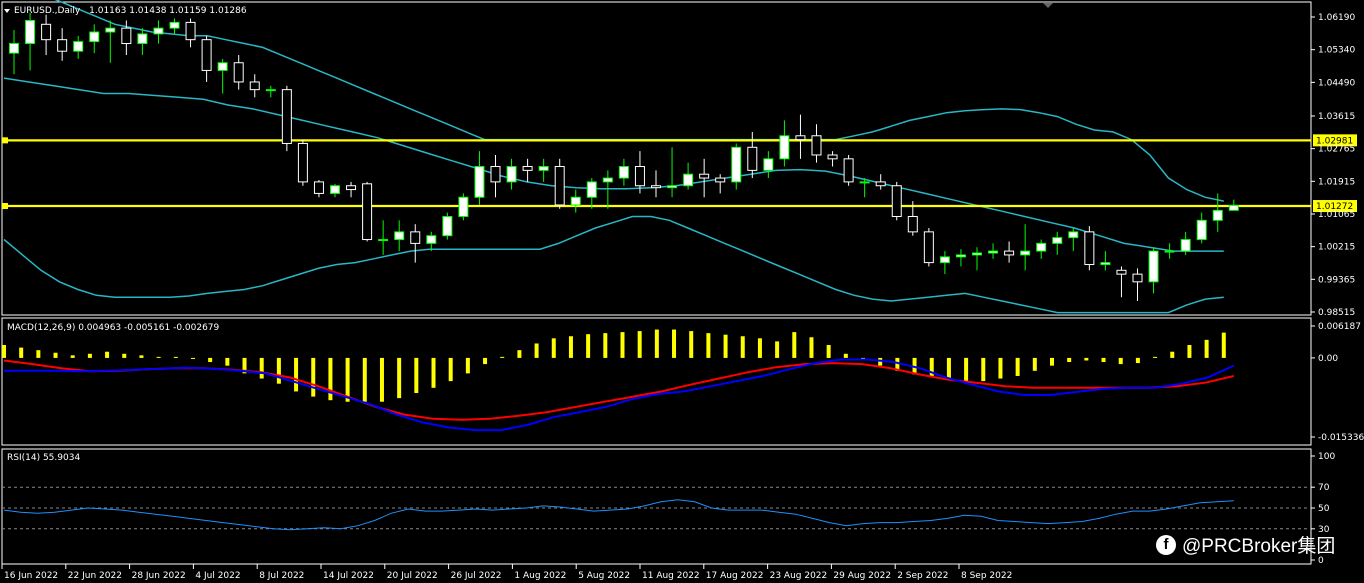 The image size is (1364, 583). Describe the element at coordinates (31, 576) in the screenshot. I see `date-tick-label: 16 Jun 2022` at that location.